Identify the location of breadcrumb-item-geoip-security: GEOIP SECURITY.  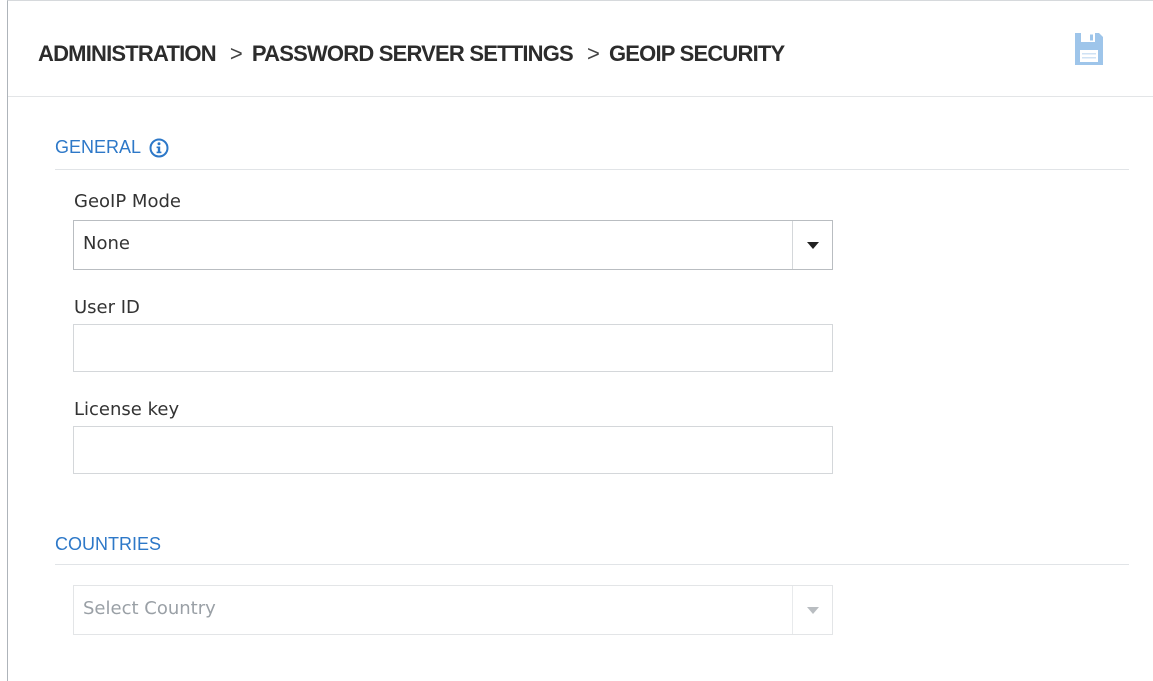
(697, 53).